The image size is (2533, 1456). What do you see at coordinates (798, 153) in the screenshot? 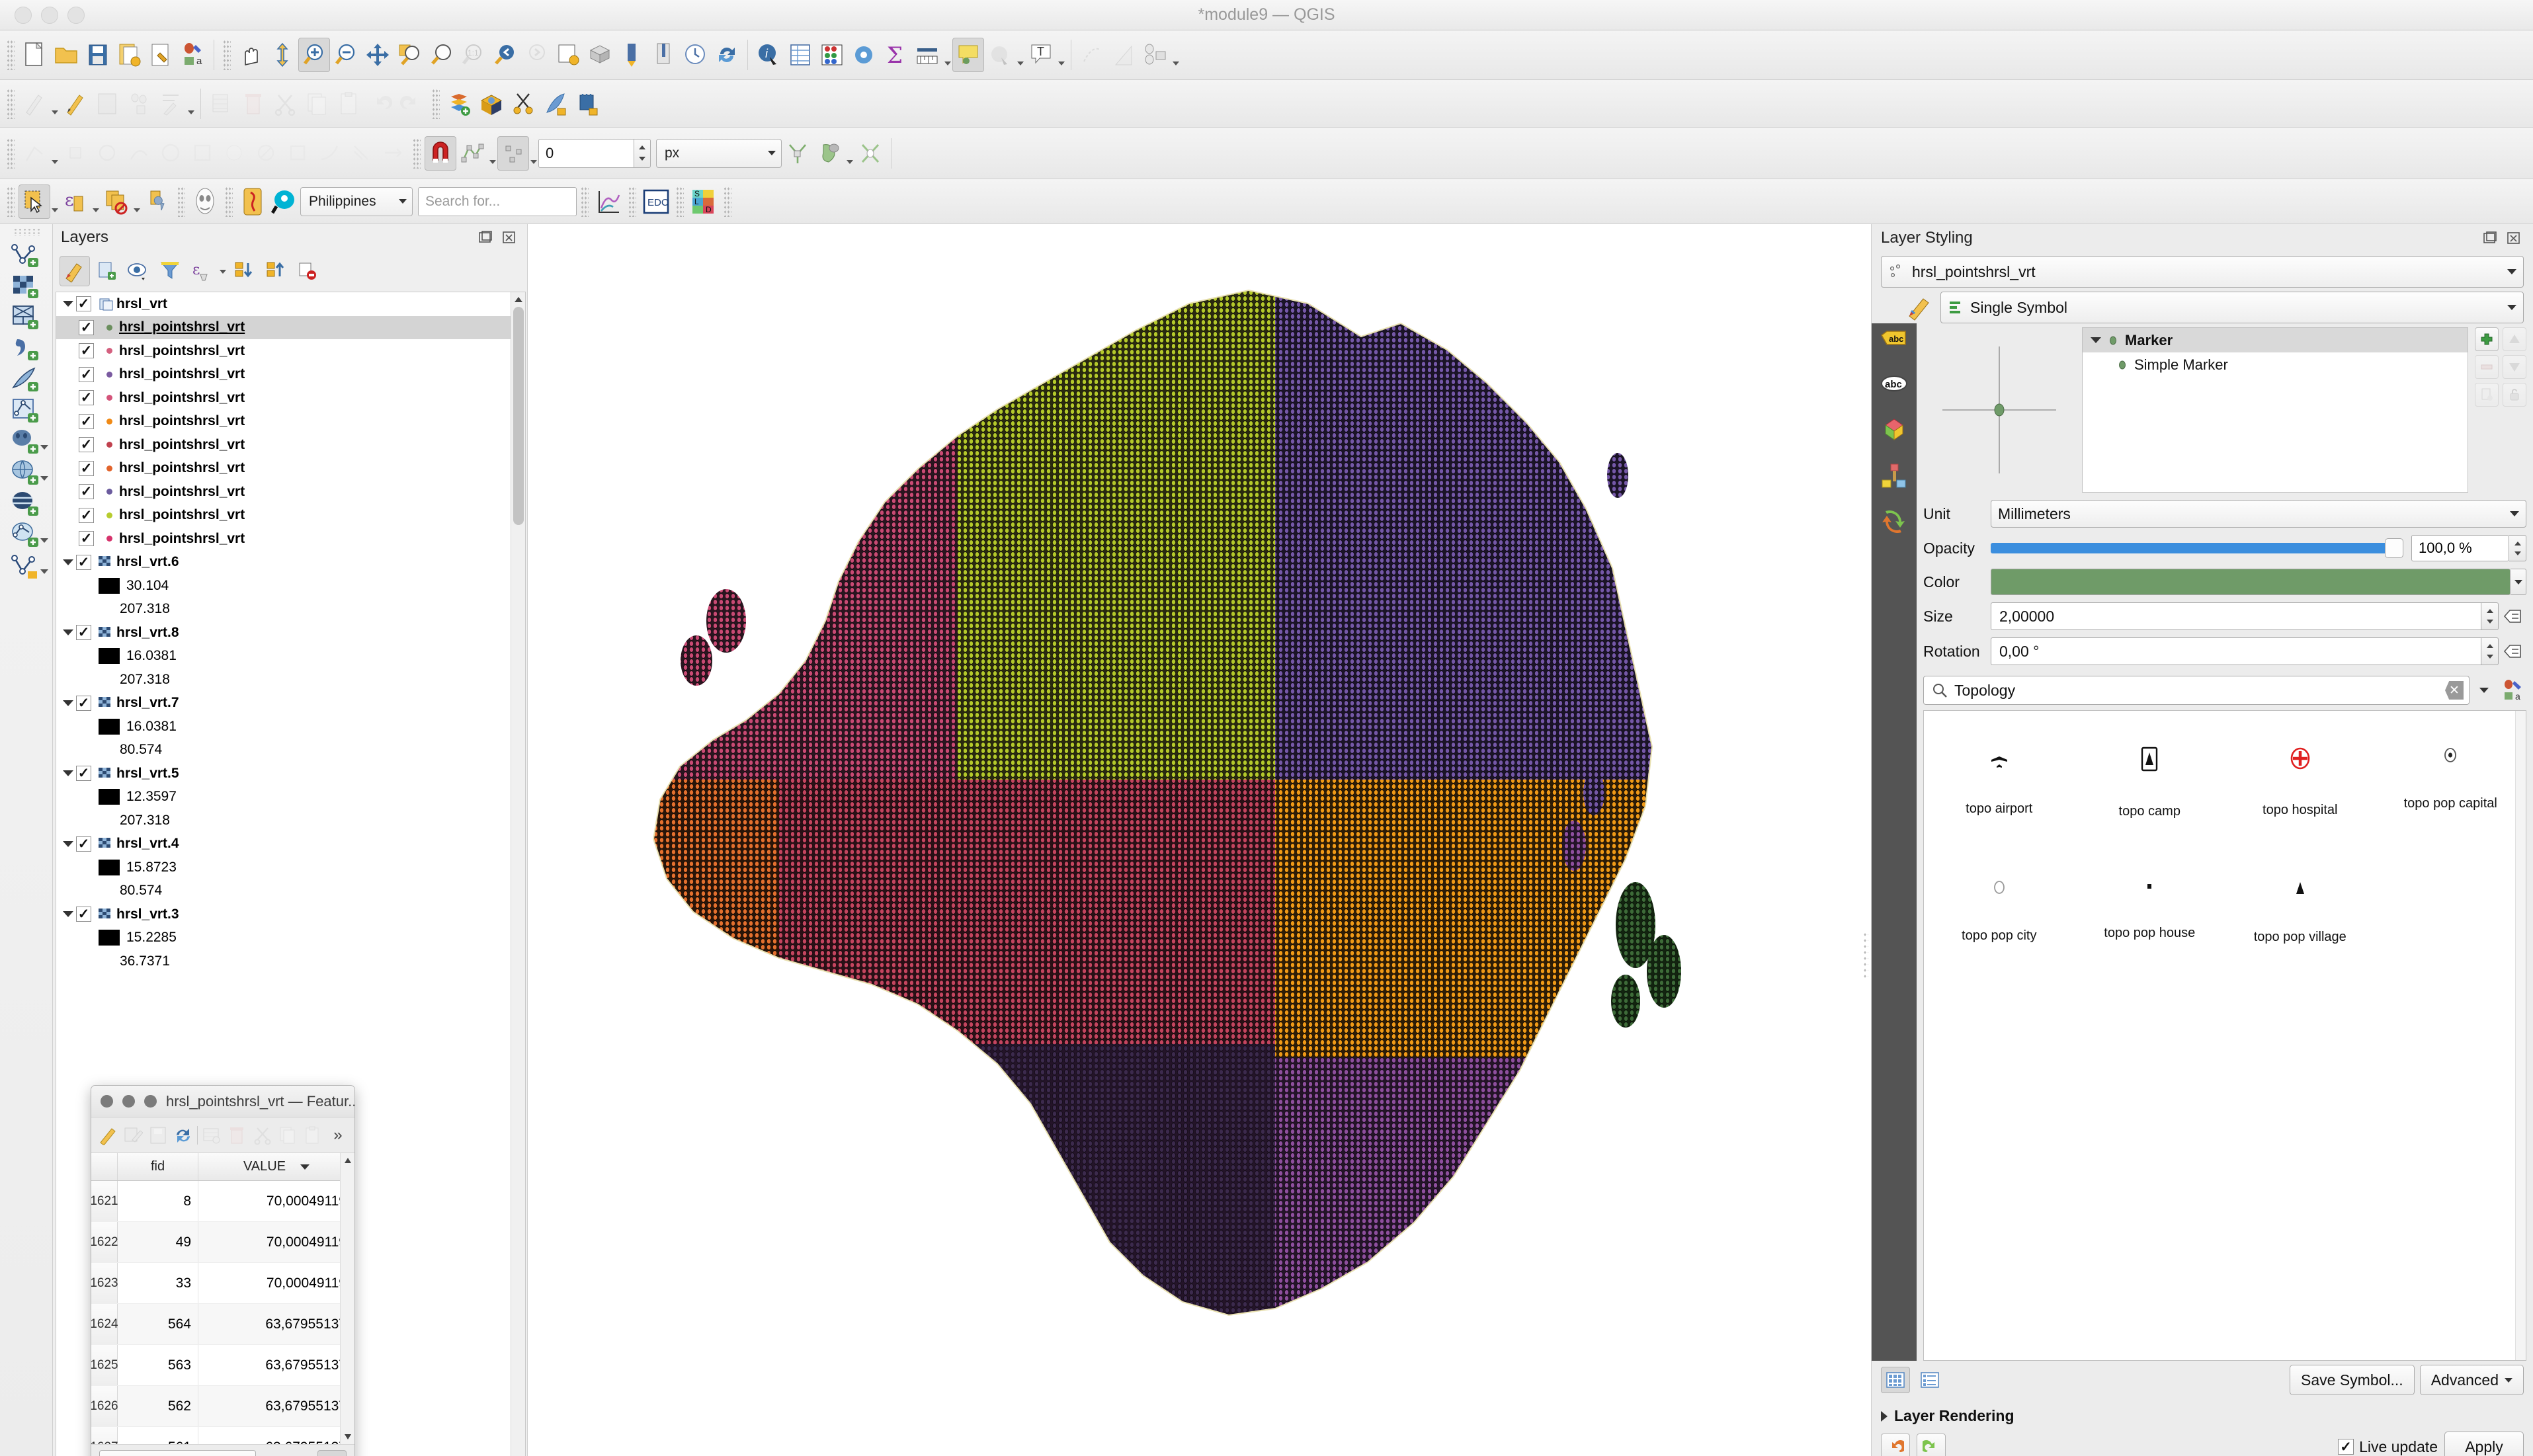
I see `topological-editing-icon` at bounding box center [798, 153].